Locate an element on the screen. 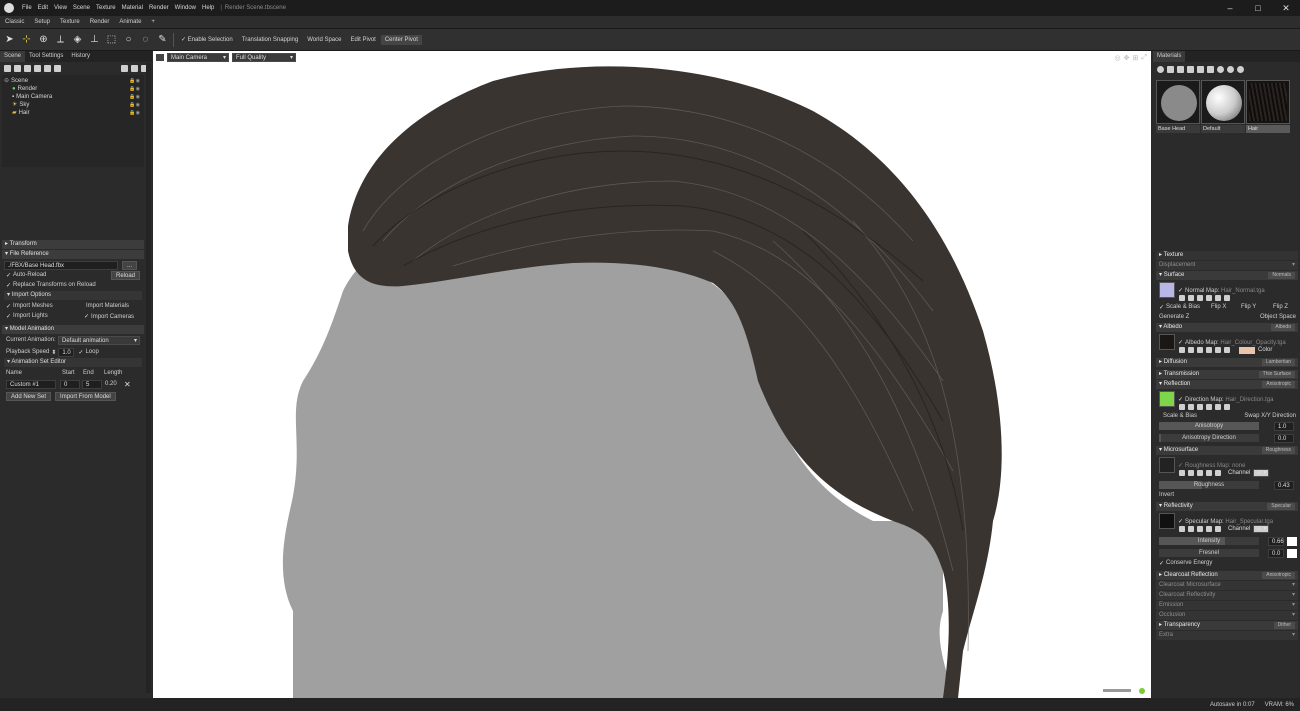 The image size is (1300, 711). tab-add: + is located at coordinates (153, 22).